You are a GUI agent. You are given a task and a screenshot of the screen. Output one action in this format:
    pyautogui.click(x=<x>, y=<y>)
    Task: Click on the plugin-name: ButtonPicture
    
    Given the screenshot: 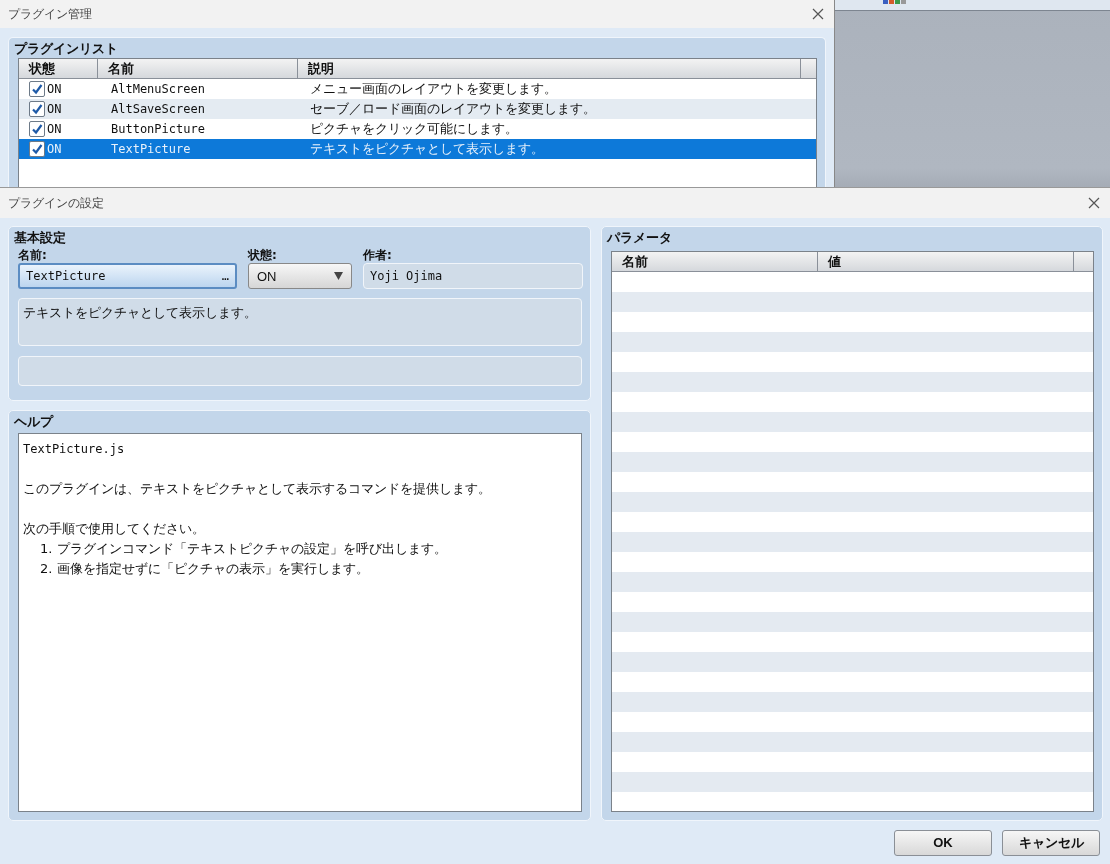 What is the action you would take?
    pyautogui.click(x=158, y=129)
    